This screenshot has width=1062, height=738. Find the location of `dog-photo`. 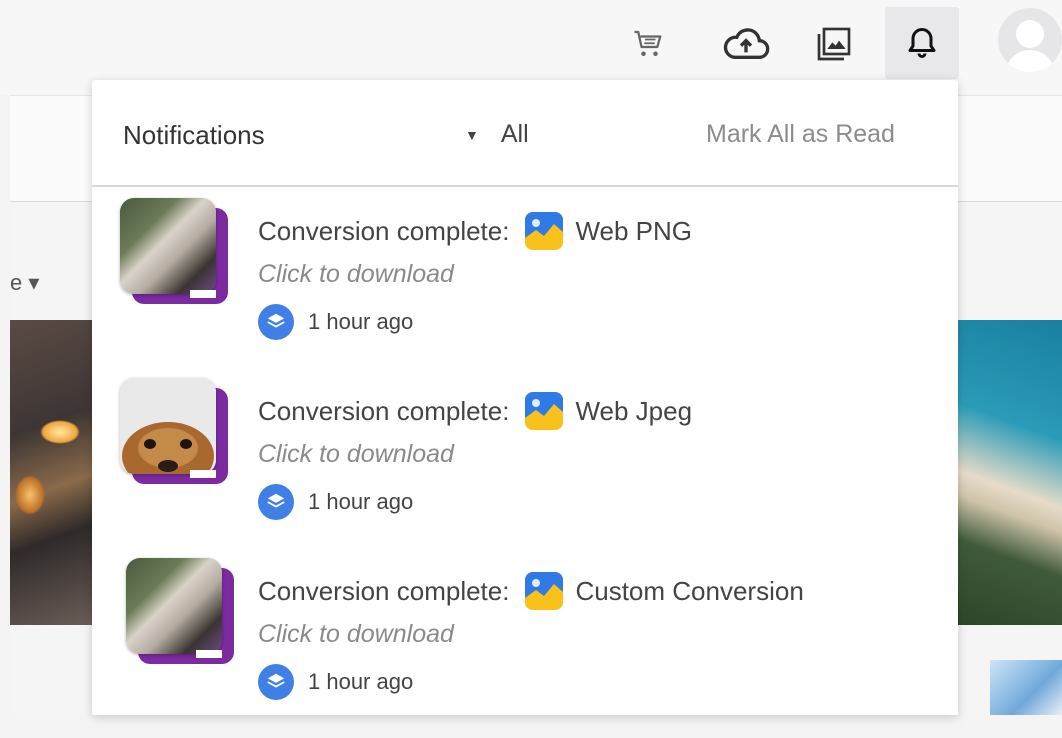

dog-photo is located at coordinates (168, 426).